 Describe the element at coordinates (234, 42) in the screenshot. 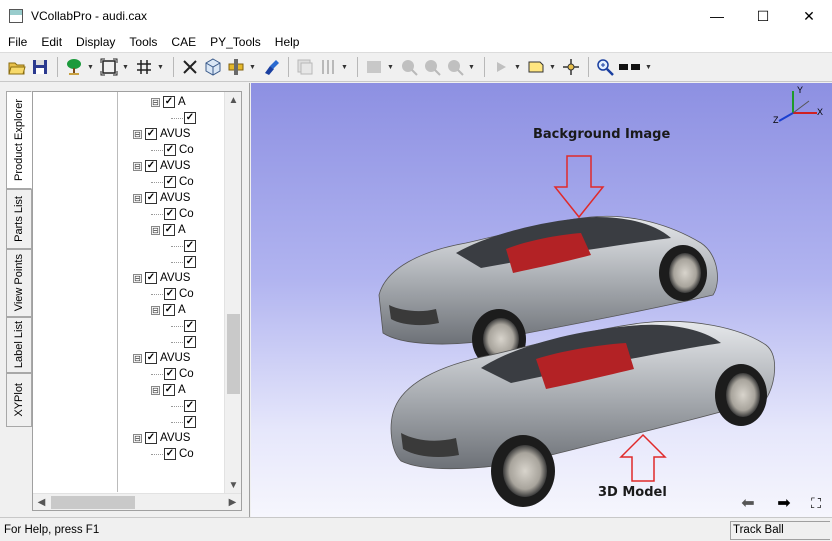

I see `menu-py-tools: PY_Tools` at that location.